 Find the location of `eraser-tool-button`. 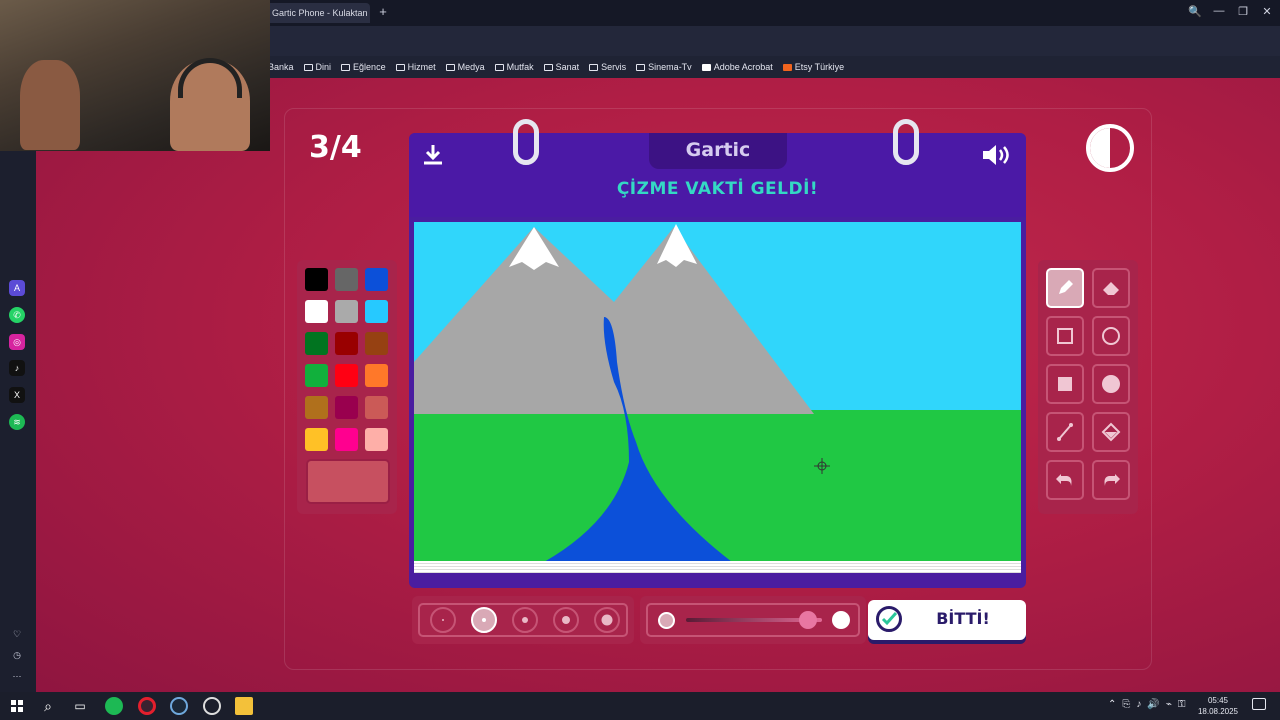

eraser-tool-button is located at coordinates (1111, 288).